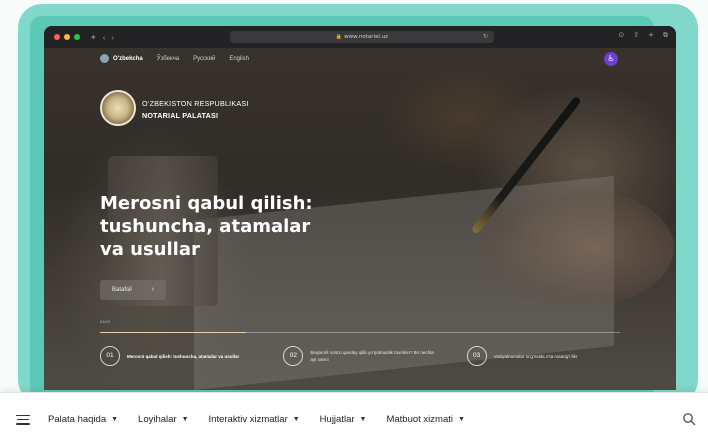 The height and width of the screenshot is (446, 708). I want to click on more-button-label: Batafsil, so click(122, 290).